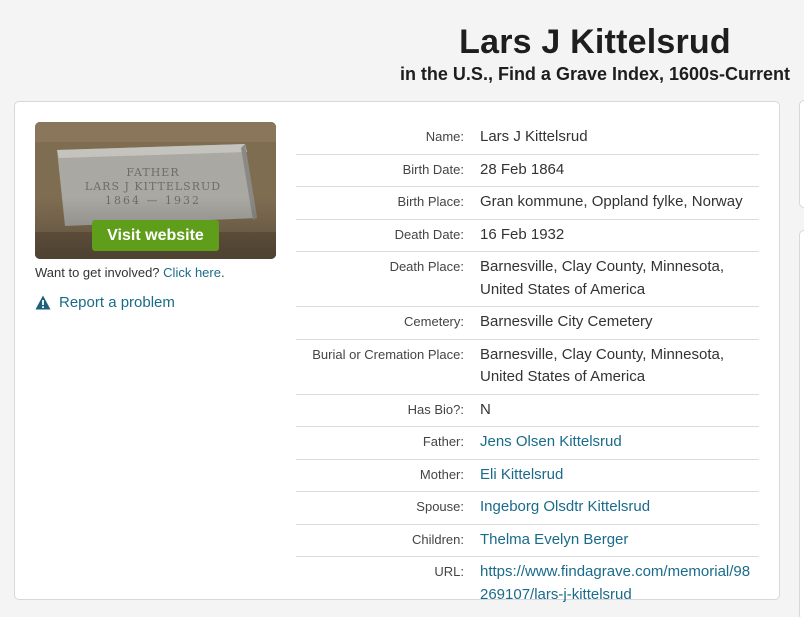 The image size is (804, 617). Describe the element at coordinates (437, 539) in the screenshot. I see `detail-label: Children:` at that location.